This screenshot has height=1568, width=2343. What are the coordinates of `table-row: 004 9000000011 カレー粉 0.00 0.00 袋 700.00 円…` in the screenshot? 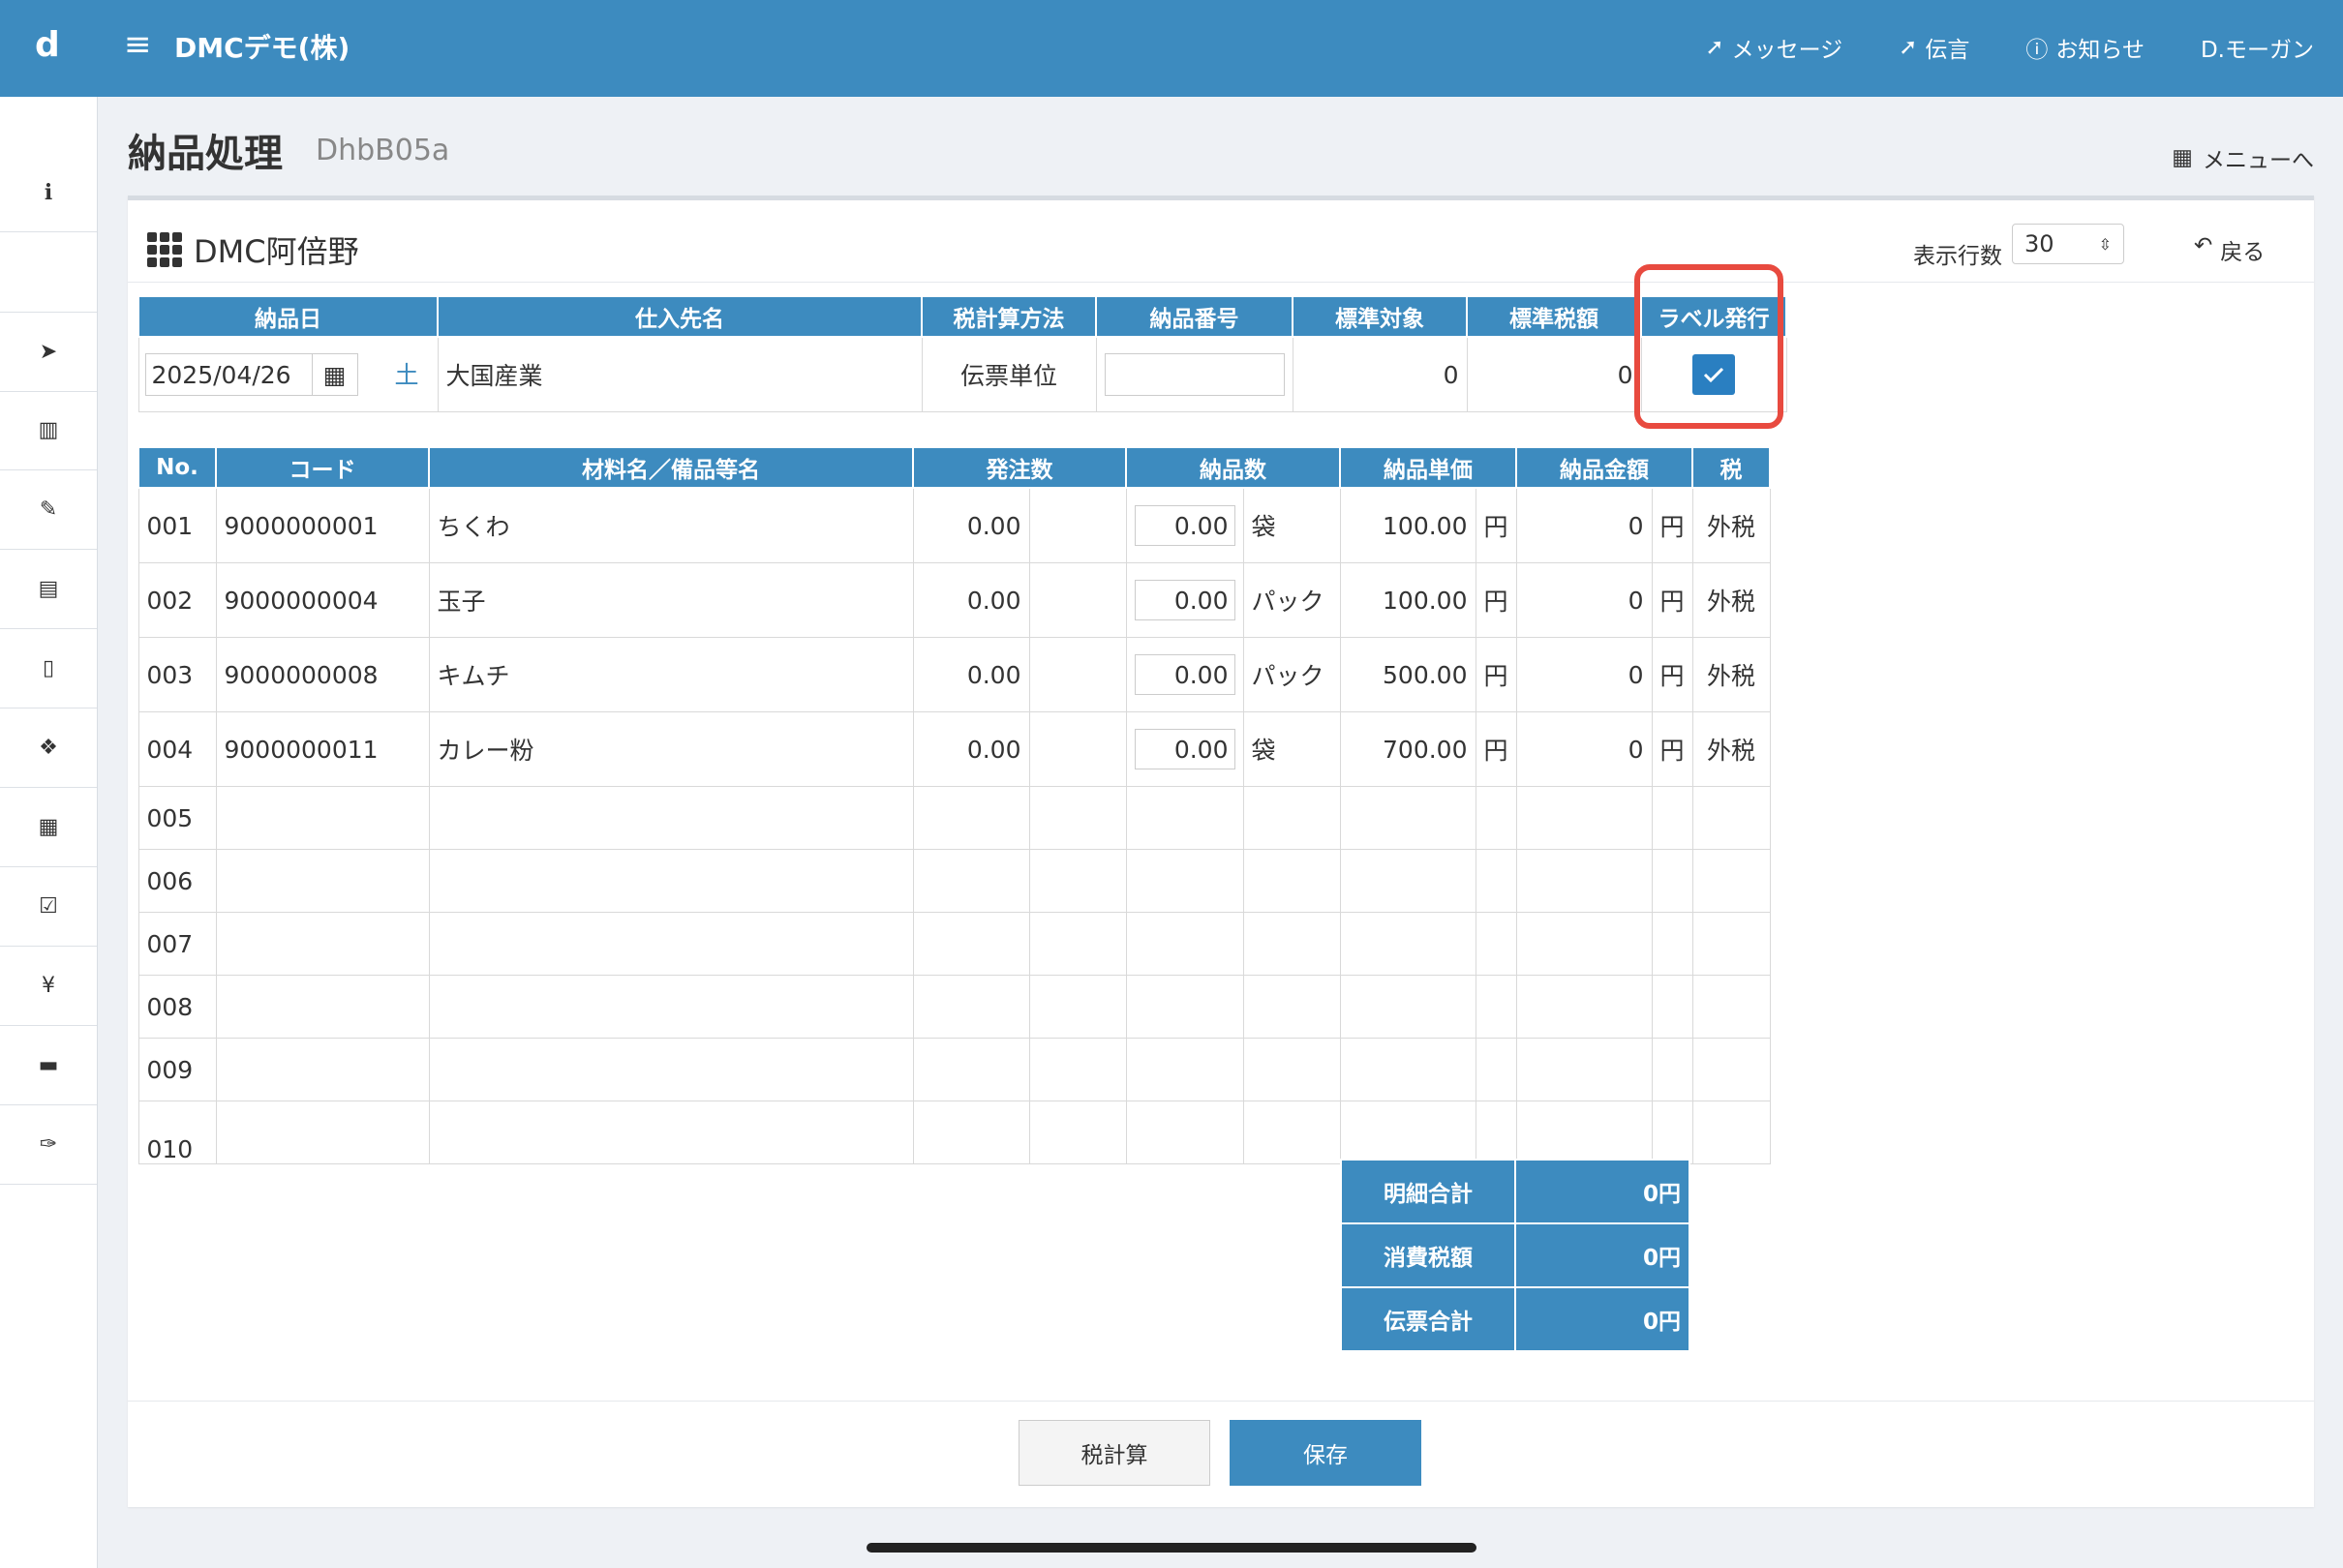 It's located at (954, 749).